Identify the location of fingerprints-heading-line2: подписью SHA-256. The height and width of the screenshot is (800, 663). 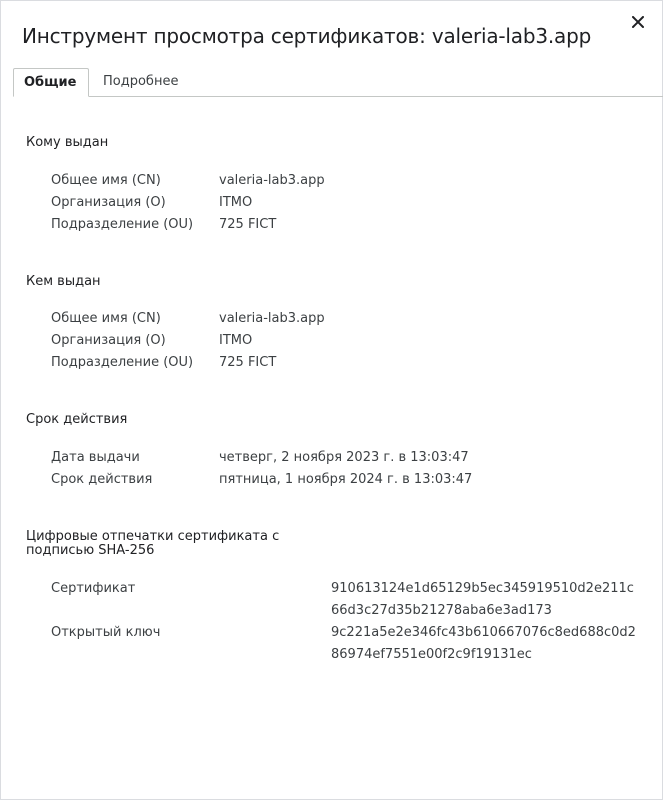
(90, 550).